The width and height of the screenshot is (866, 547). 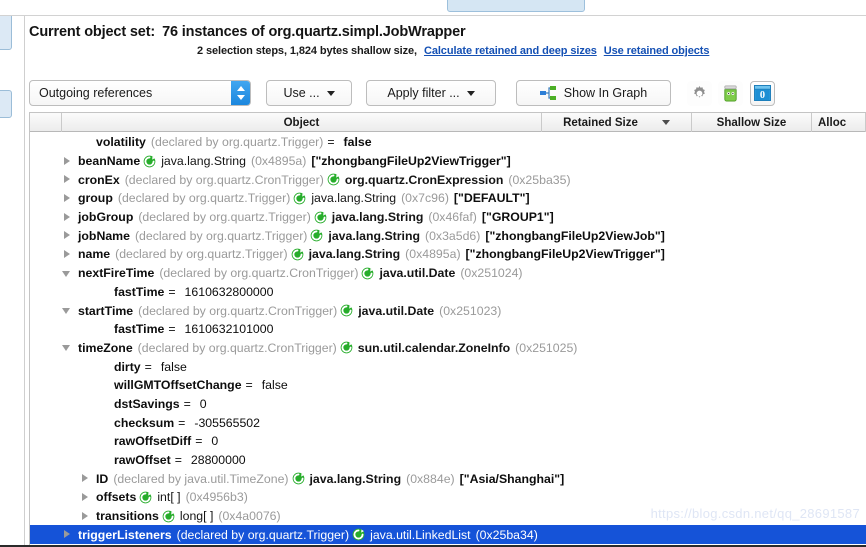 I want to click on object-address: (0x4a0076), so click(x=249, y=516).